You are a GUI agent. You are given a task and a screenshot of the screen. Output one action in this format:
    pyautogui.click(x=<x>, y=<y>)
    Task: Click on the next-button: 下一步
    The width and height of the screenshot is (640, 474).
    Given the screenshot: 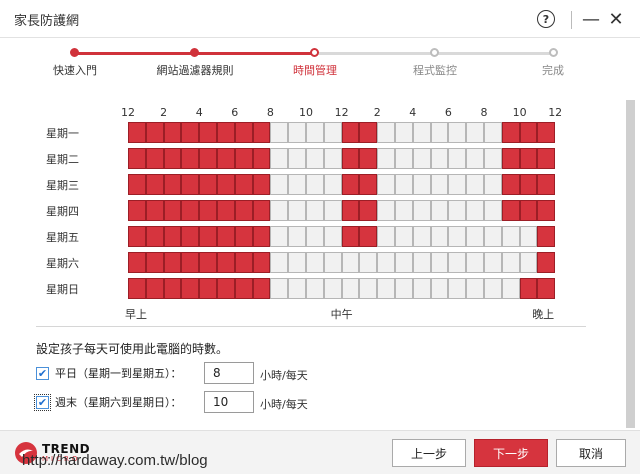 What is the action you would take?
    pyautogui.click(x=511, y=453)
    